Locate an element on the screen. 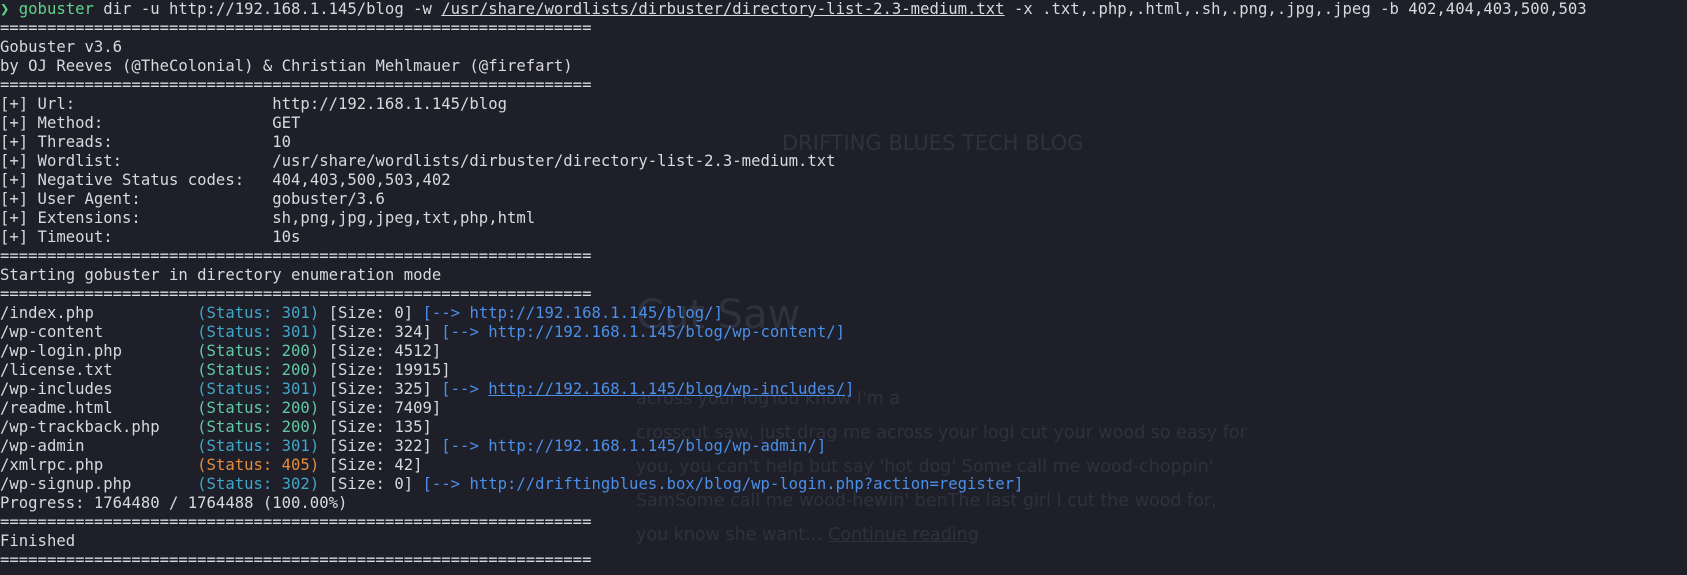  result-size: [Size: 42] is located at coordinates (371, 465).